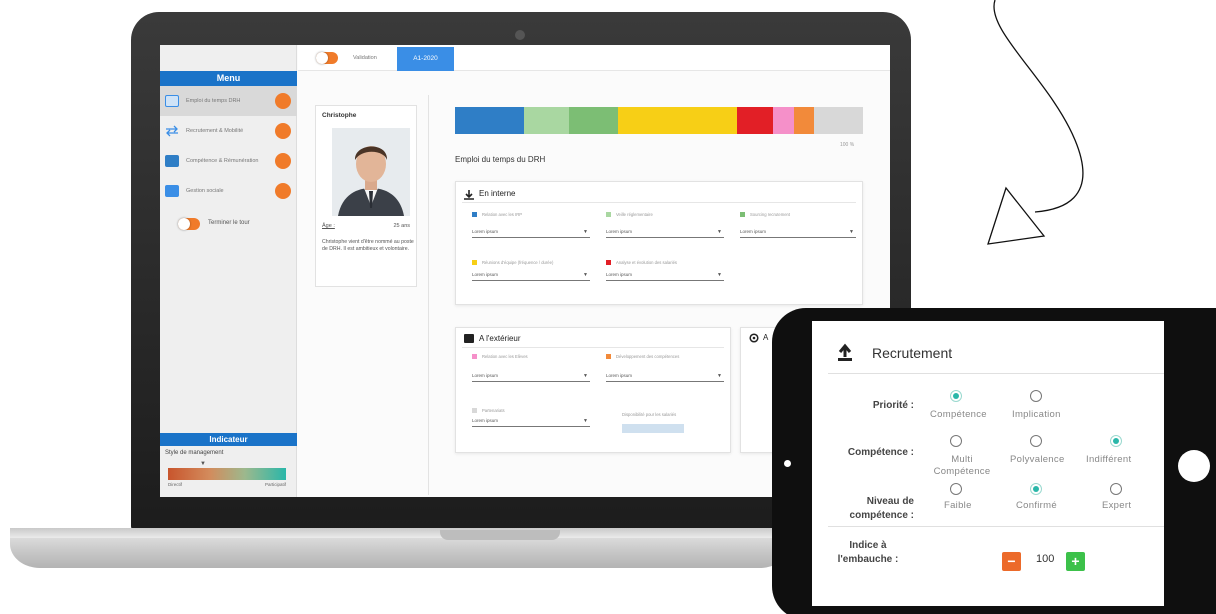 The width and height of the screenshot is (1216, 614). I want to click on field-label: Relation avec les IRP, so click(502, 214).